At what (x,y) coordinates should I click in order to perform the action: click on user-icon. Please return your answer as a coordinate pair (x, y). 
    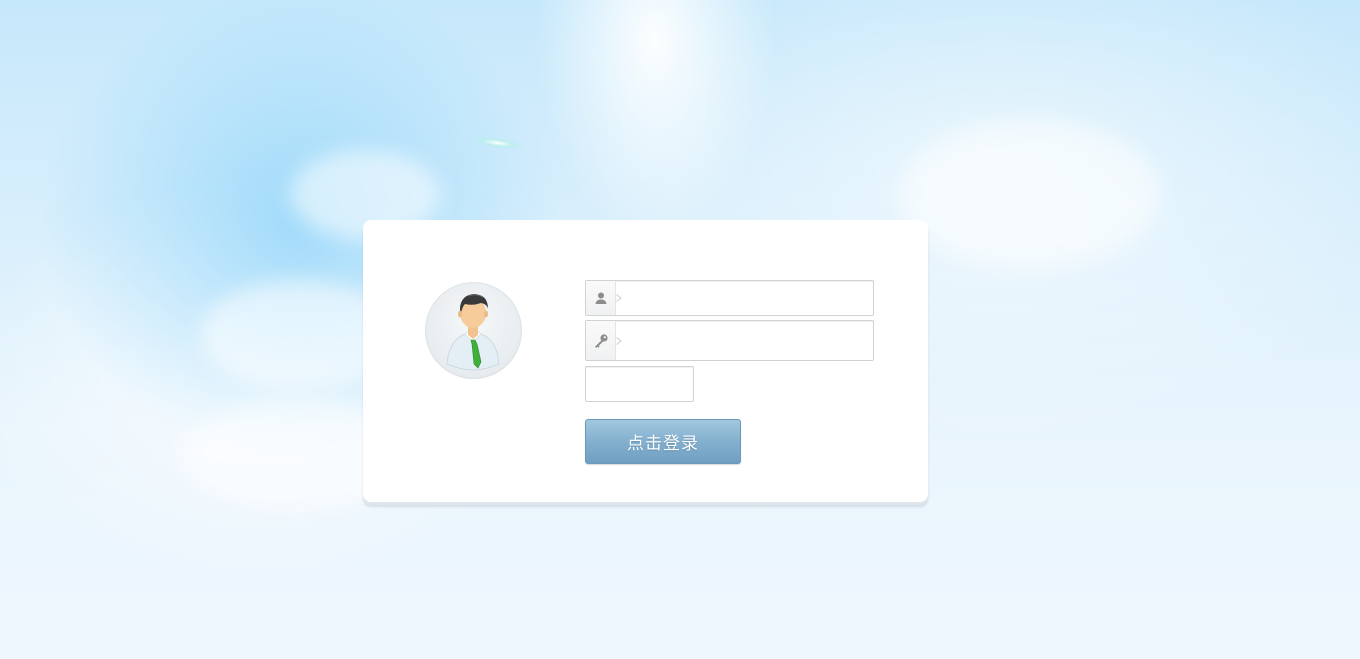
    Looking at the image, I should click on (601, 298).